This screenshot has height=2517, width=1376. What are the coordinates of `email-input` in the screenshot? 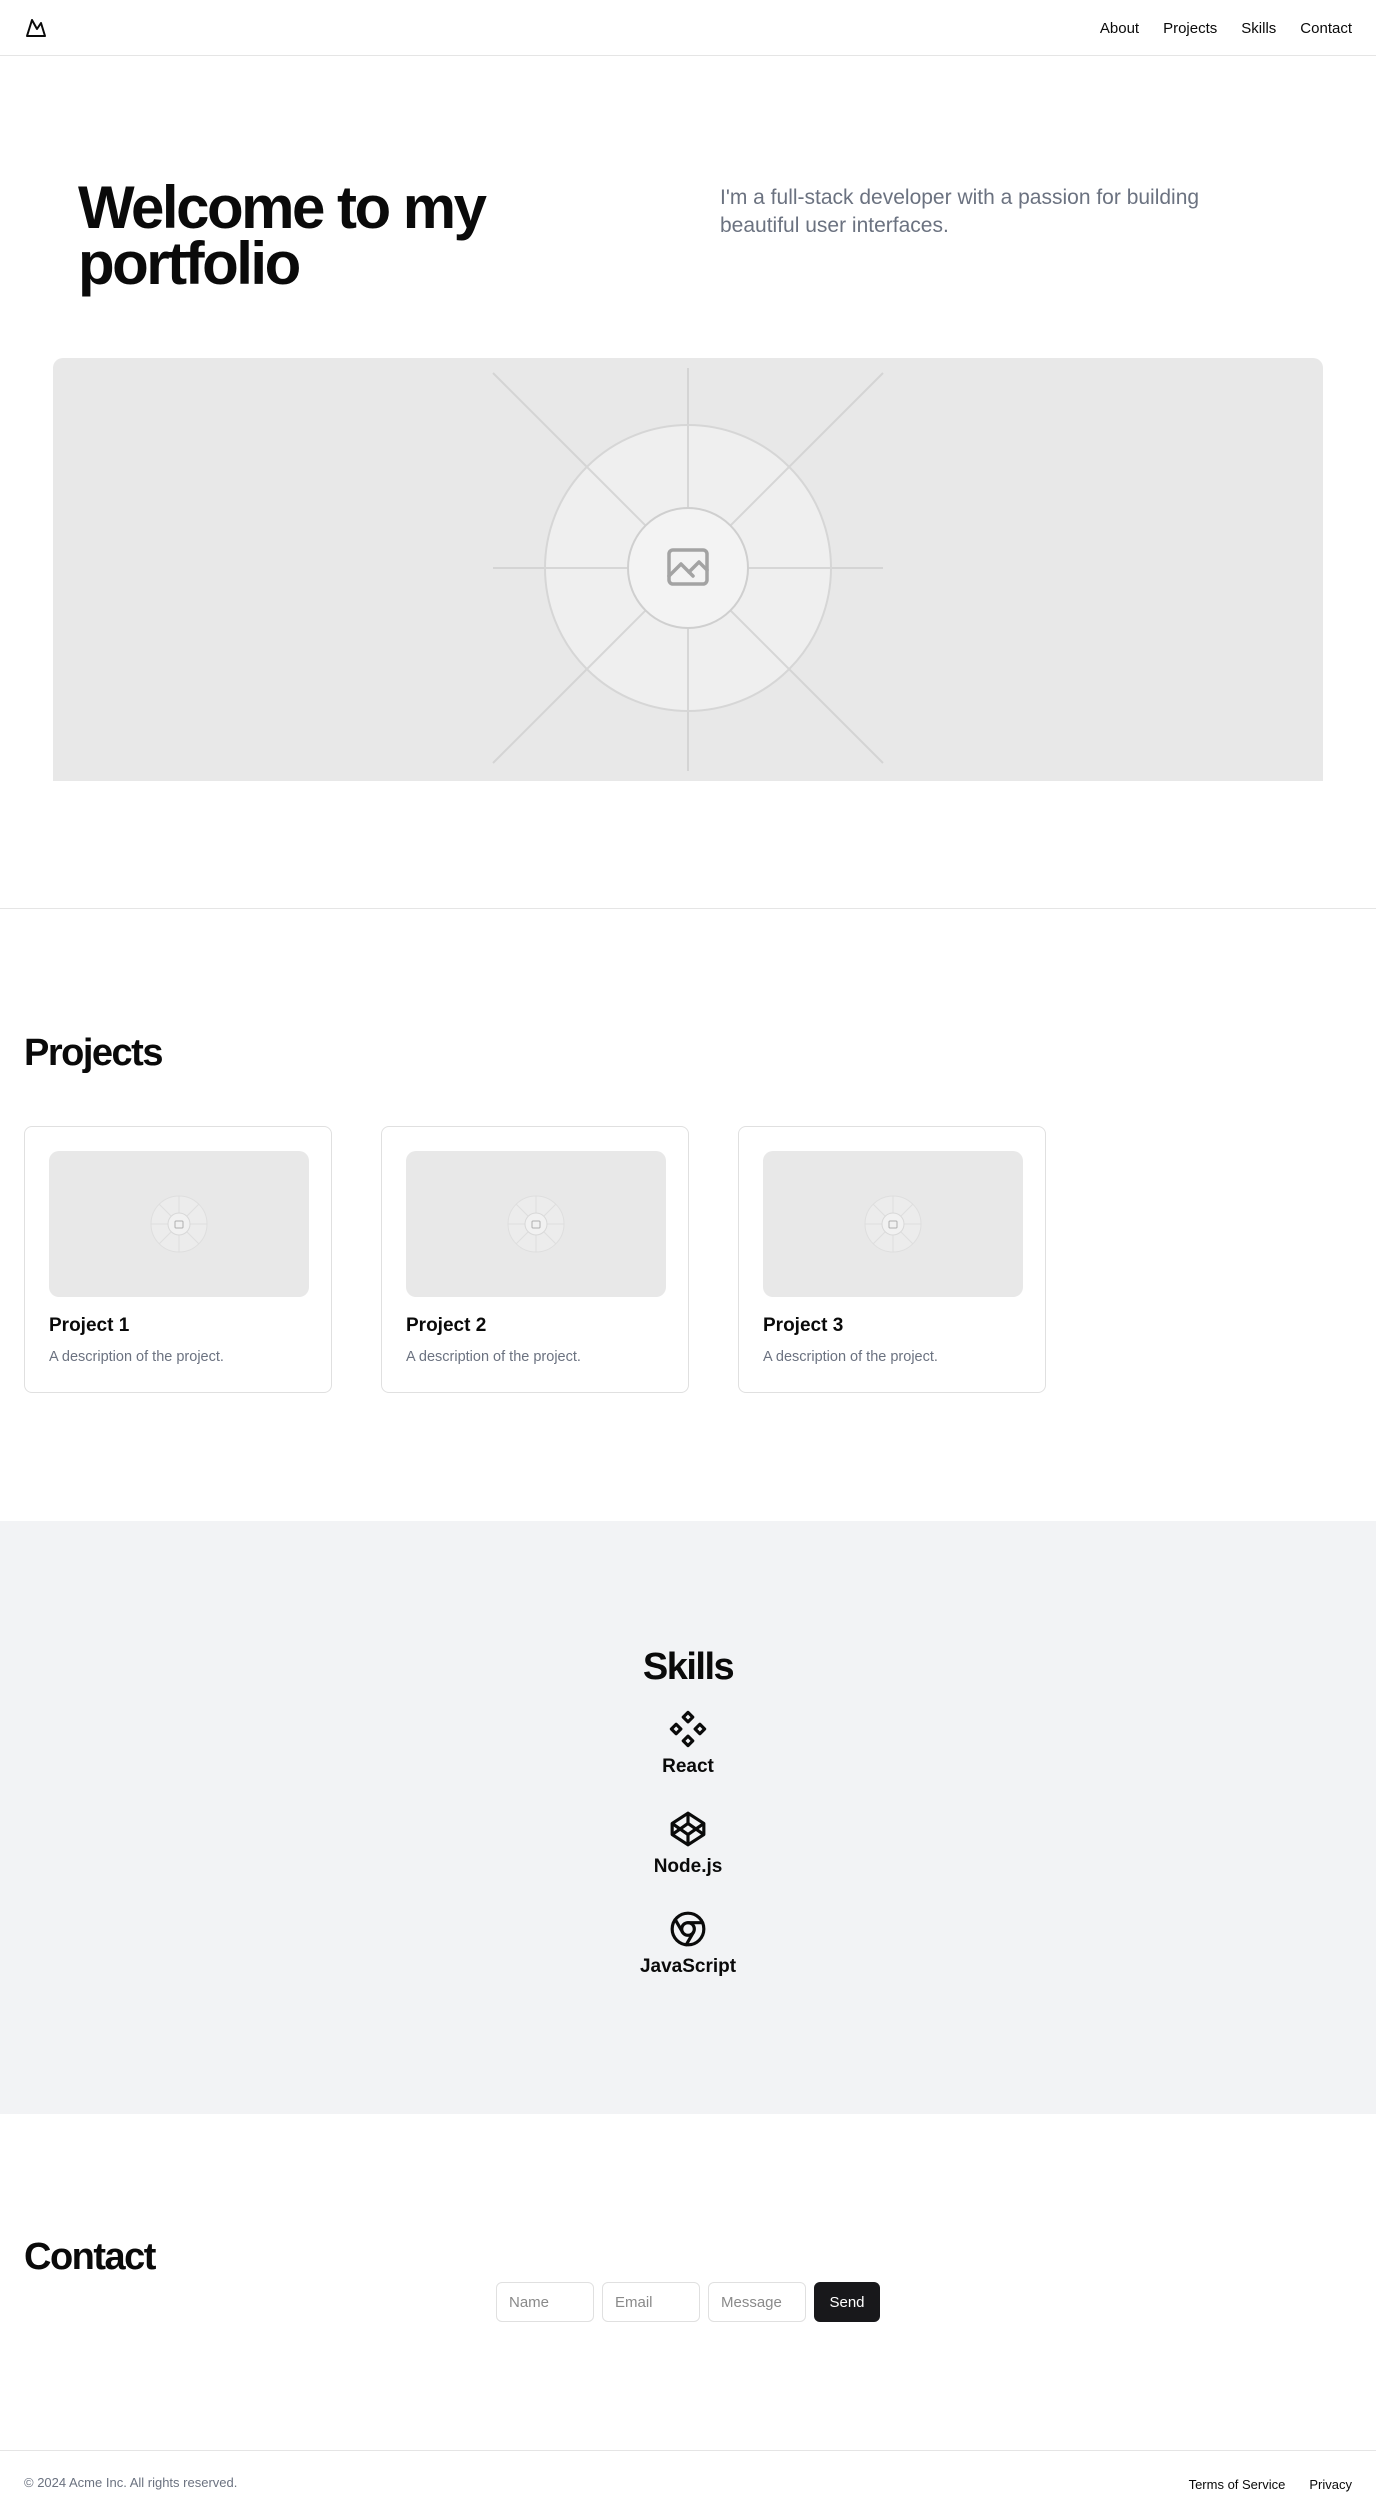 It's located at (651, 2302).